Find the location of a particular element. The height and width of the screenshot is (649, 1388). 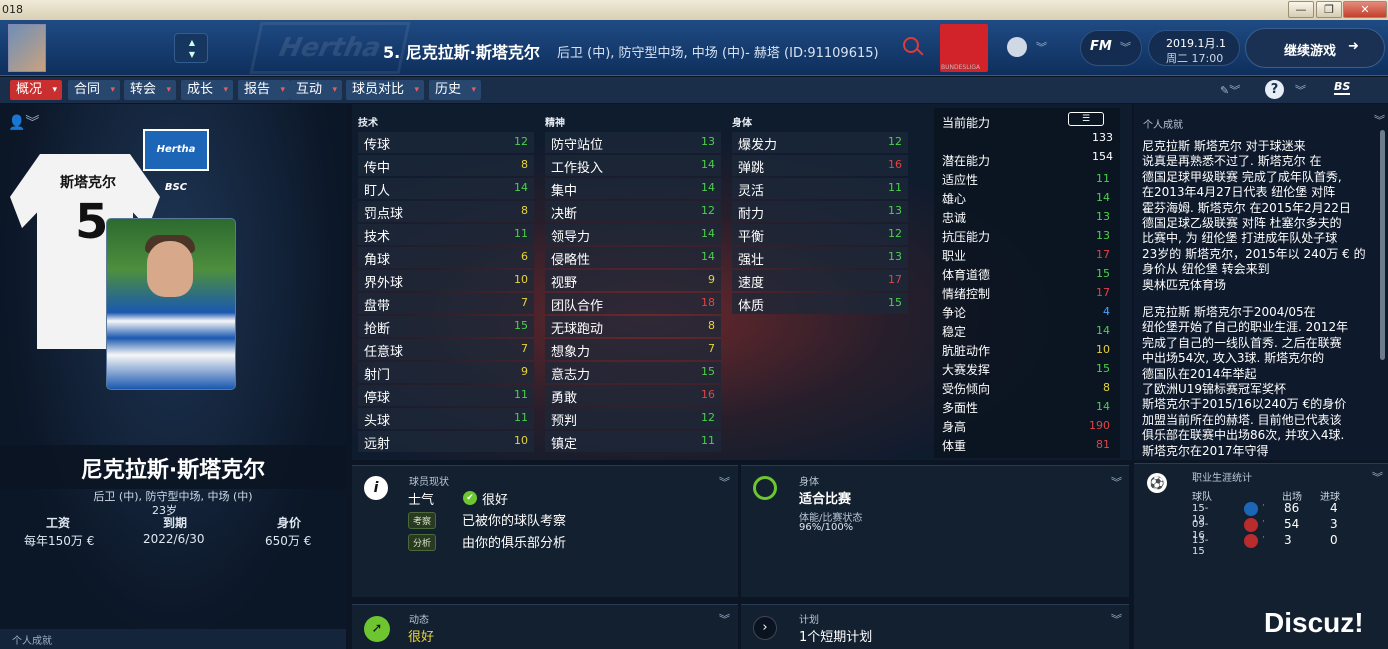

personality-attribute-row: 情绪控制 17 is located at coordinates (1026, 293).